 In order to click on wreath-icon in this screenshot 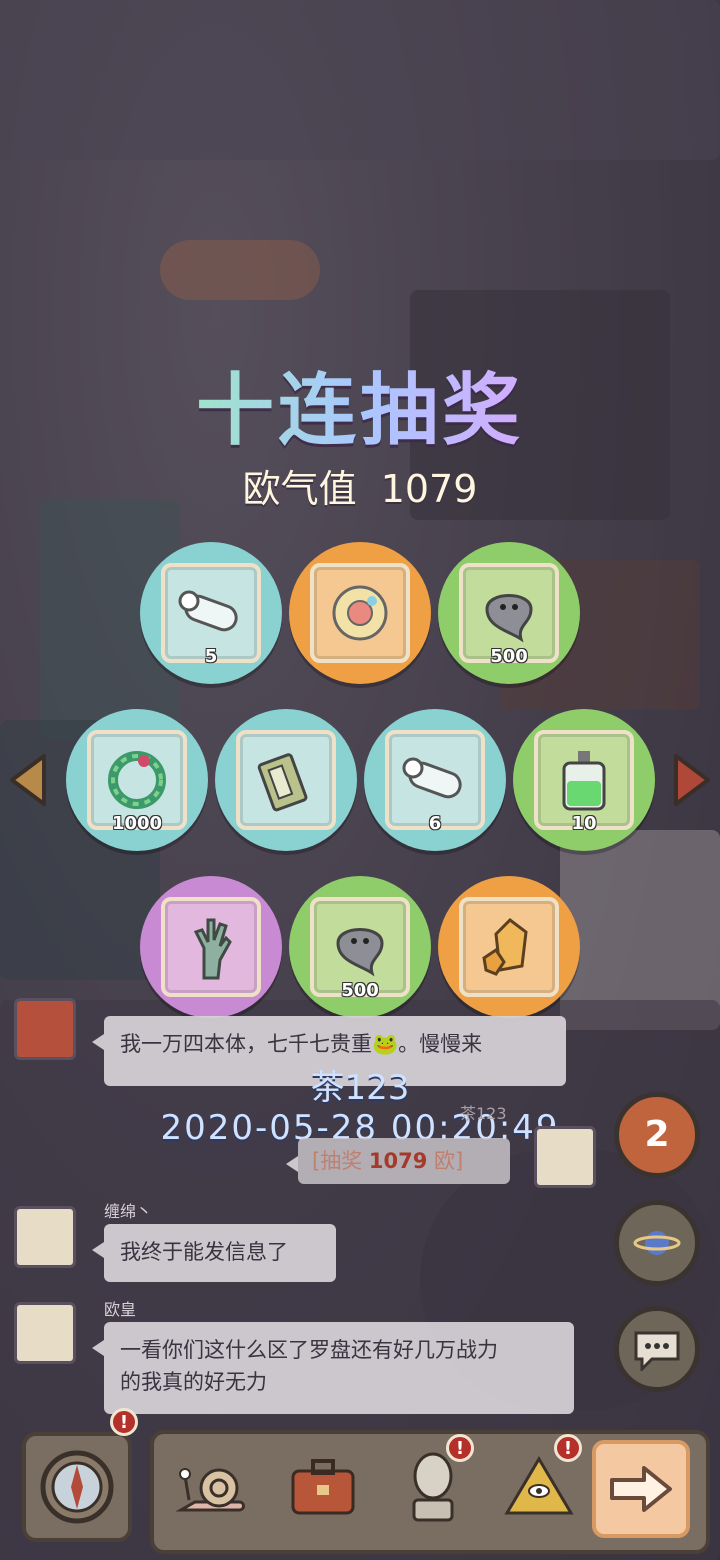, I will do `click(137, 780)`.